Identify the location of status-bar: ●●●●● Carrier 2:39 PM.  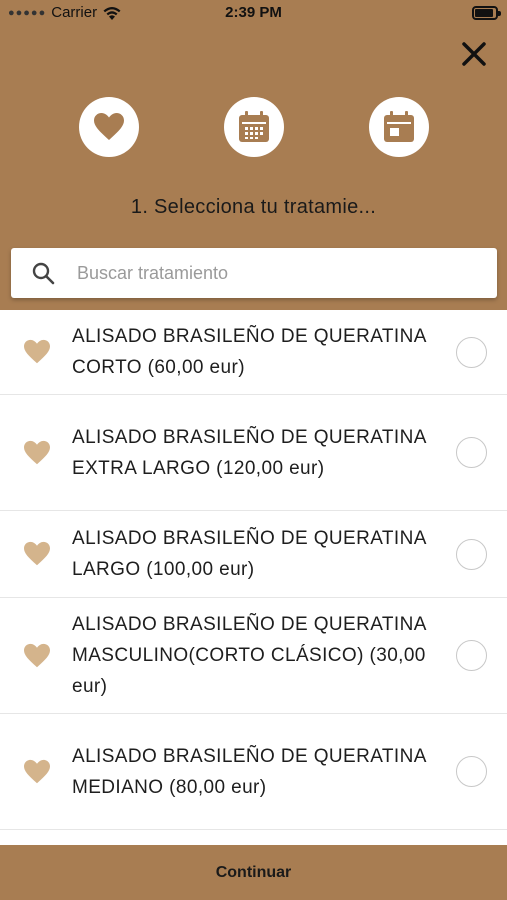
(253, 14).